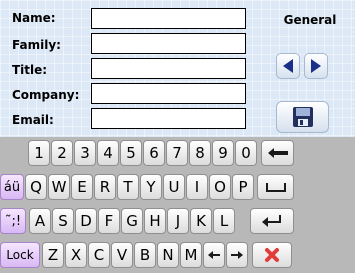 The image size is (355, 273). What do you see at coordinates (108, 153) in the screenshot?
I see `key-4: 4` at bounding box center [108, 153].